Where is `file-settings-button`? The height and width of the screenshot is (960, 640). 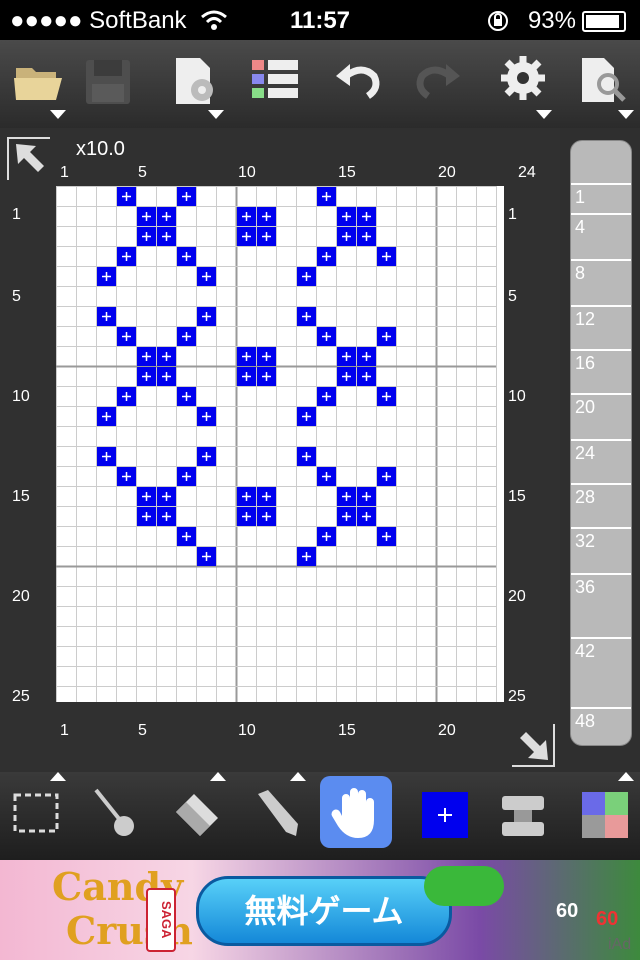 file-settings-button is located at coordinates (197, 86).